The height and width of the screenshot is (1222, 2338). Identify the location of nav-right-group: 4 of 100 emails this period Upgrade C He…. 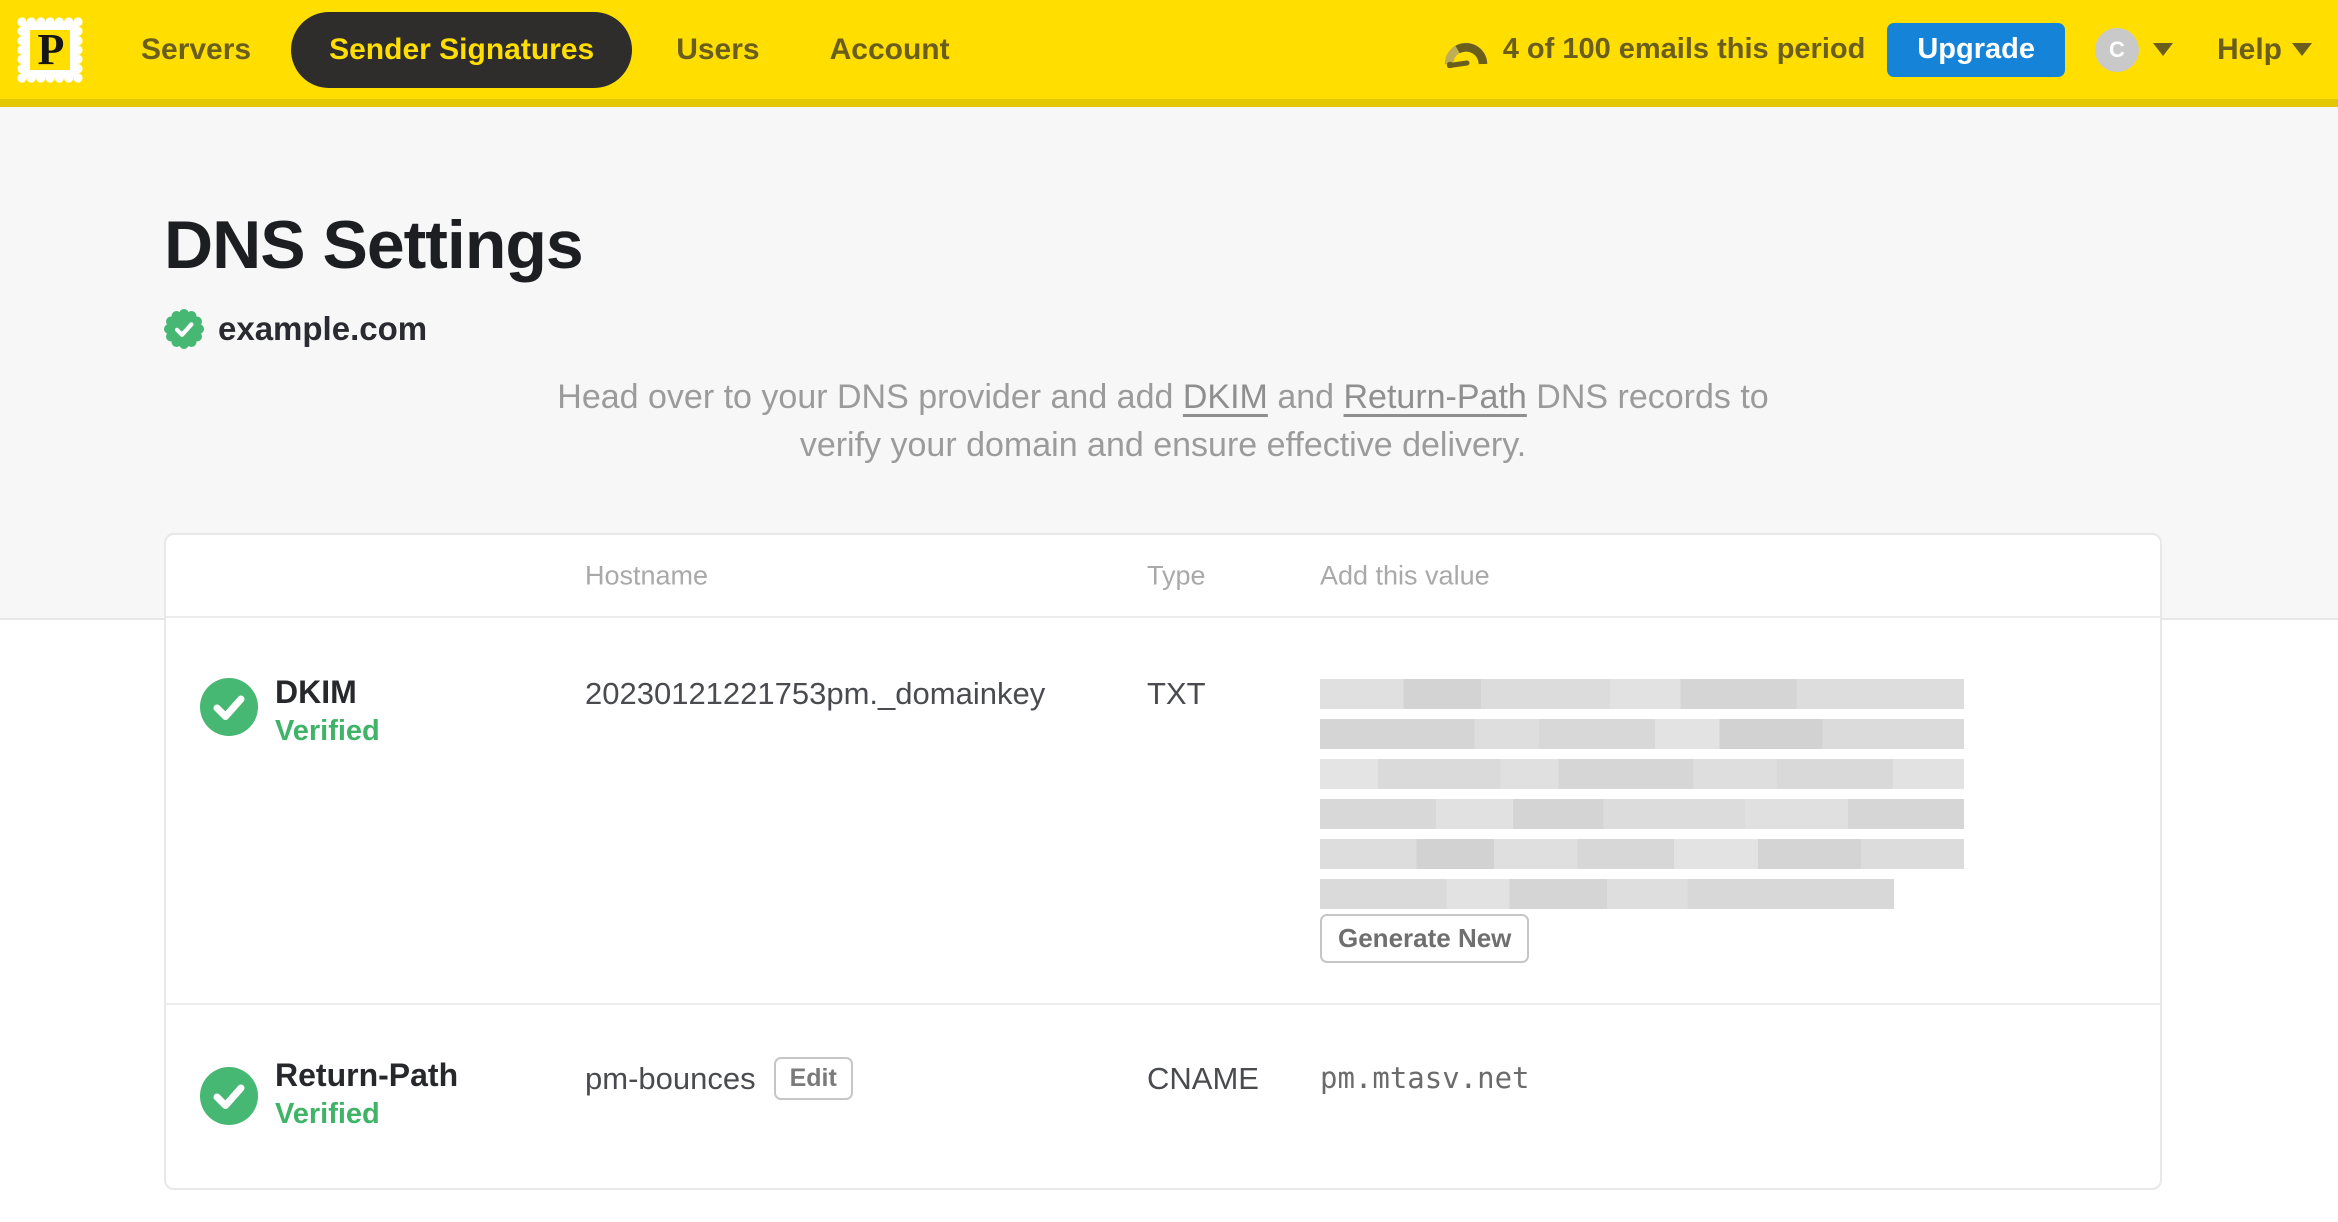
(1877, 49).